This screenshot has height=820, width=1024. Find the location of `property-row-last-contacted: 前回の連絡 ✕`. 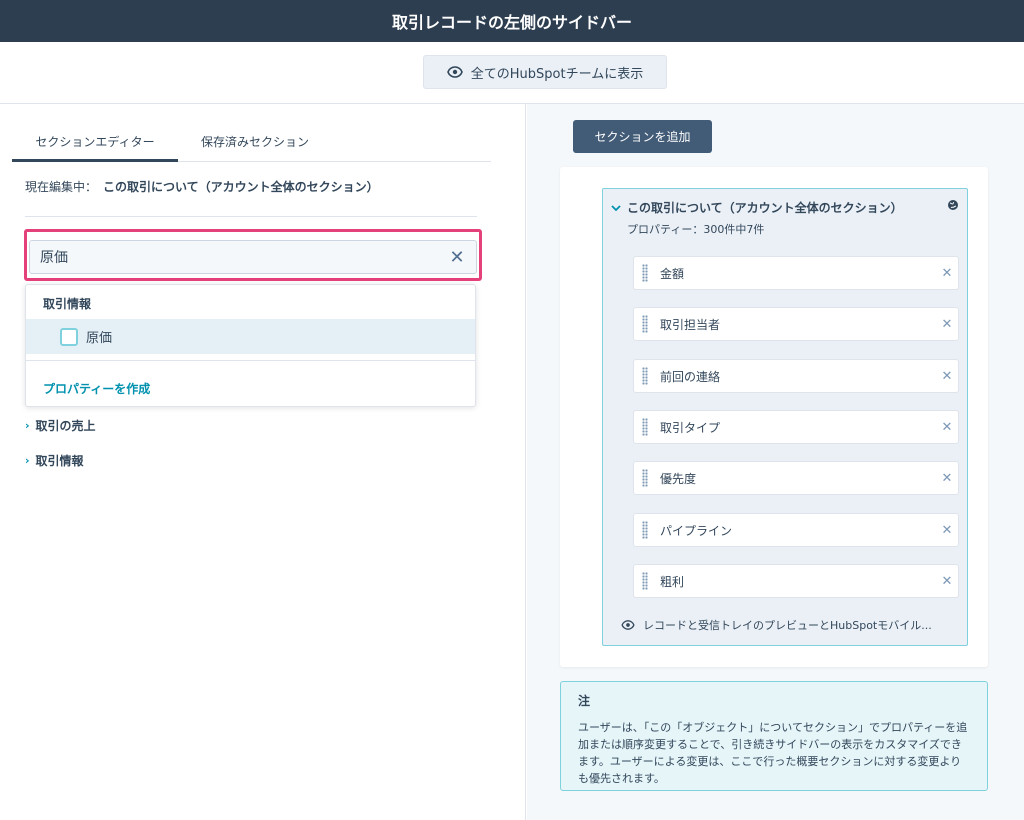

property-row-last-contacted: 前回の連絡 ✕ is located at coordinates (796, 376).